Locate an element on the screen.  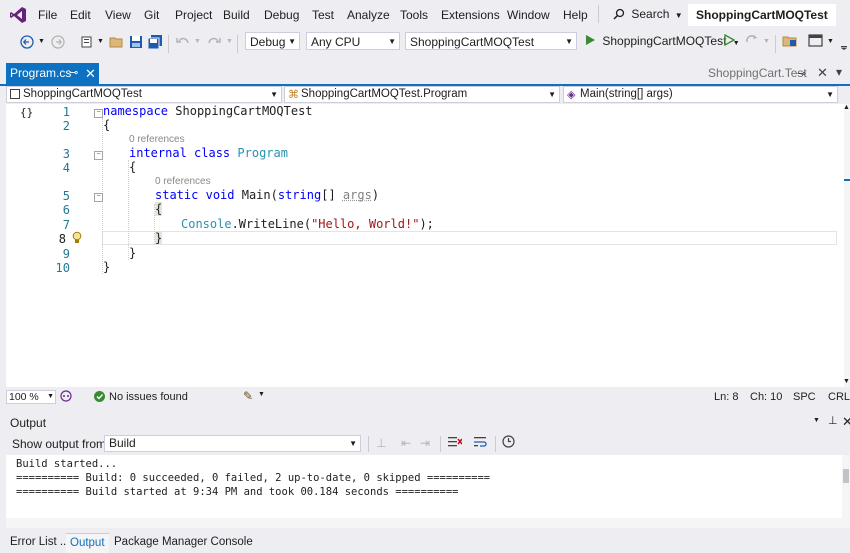
previous-message-icon: ⇤ is located at coordinates (406, 443).